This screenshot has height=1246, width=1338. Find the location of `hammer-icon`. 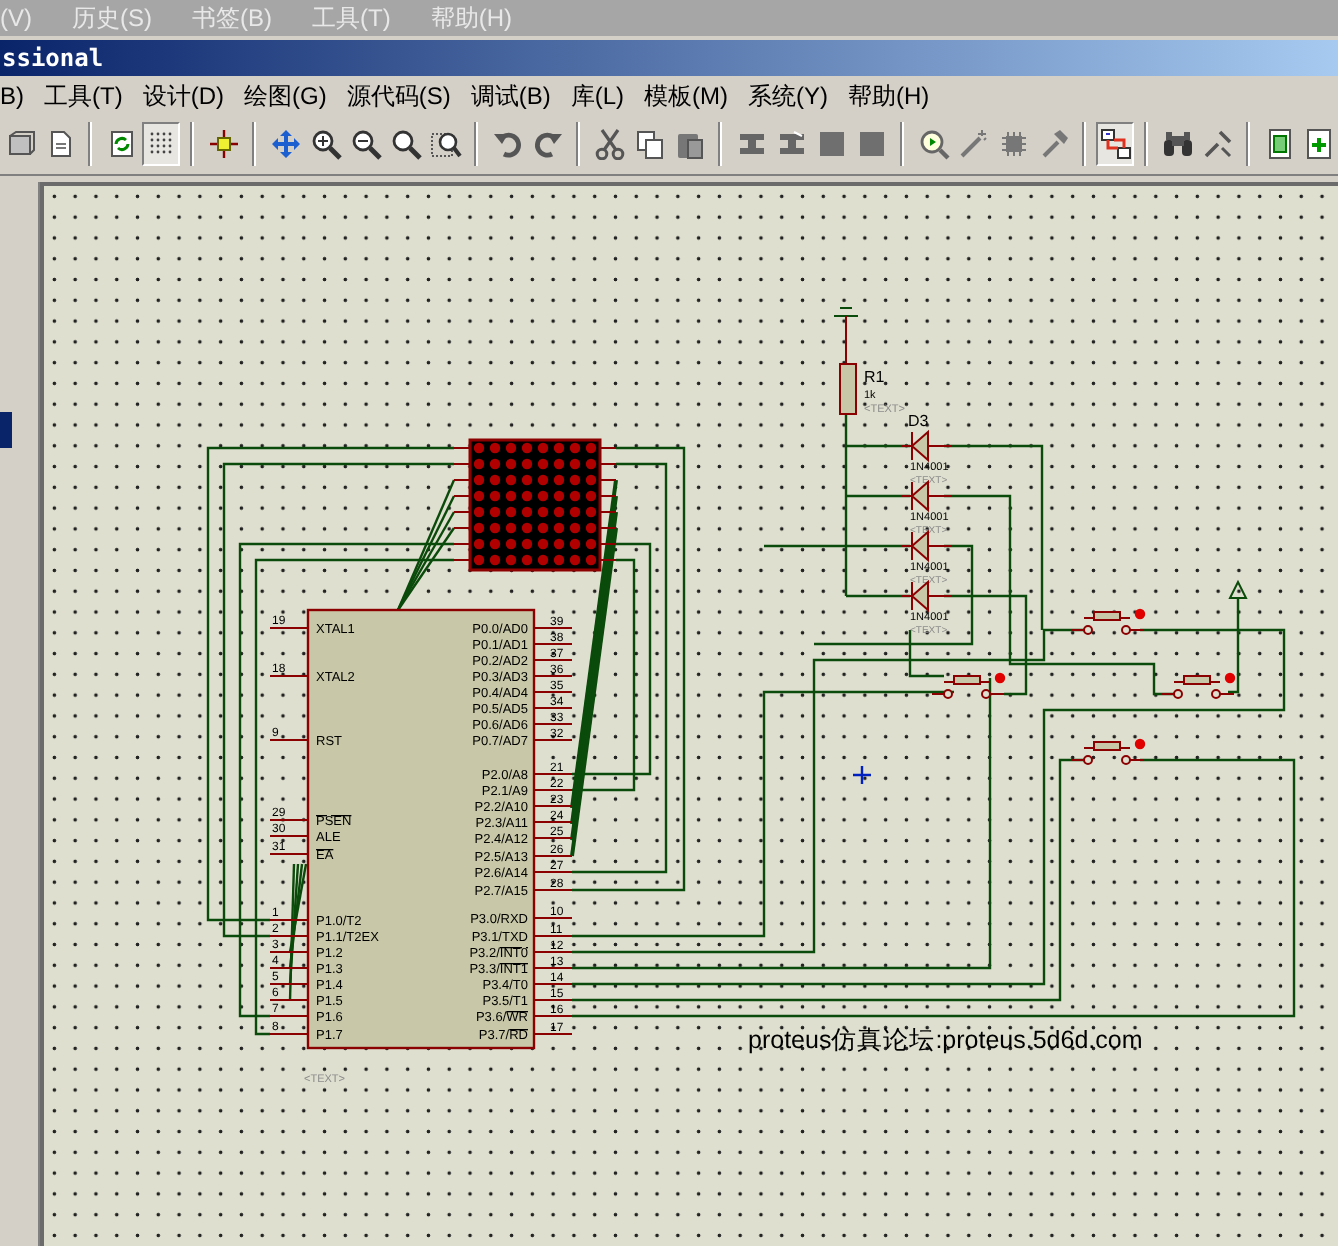

hammer-icon is located at coordinates (1053, 144).